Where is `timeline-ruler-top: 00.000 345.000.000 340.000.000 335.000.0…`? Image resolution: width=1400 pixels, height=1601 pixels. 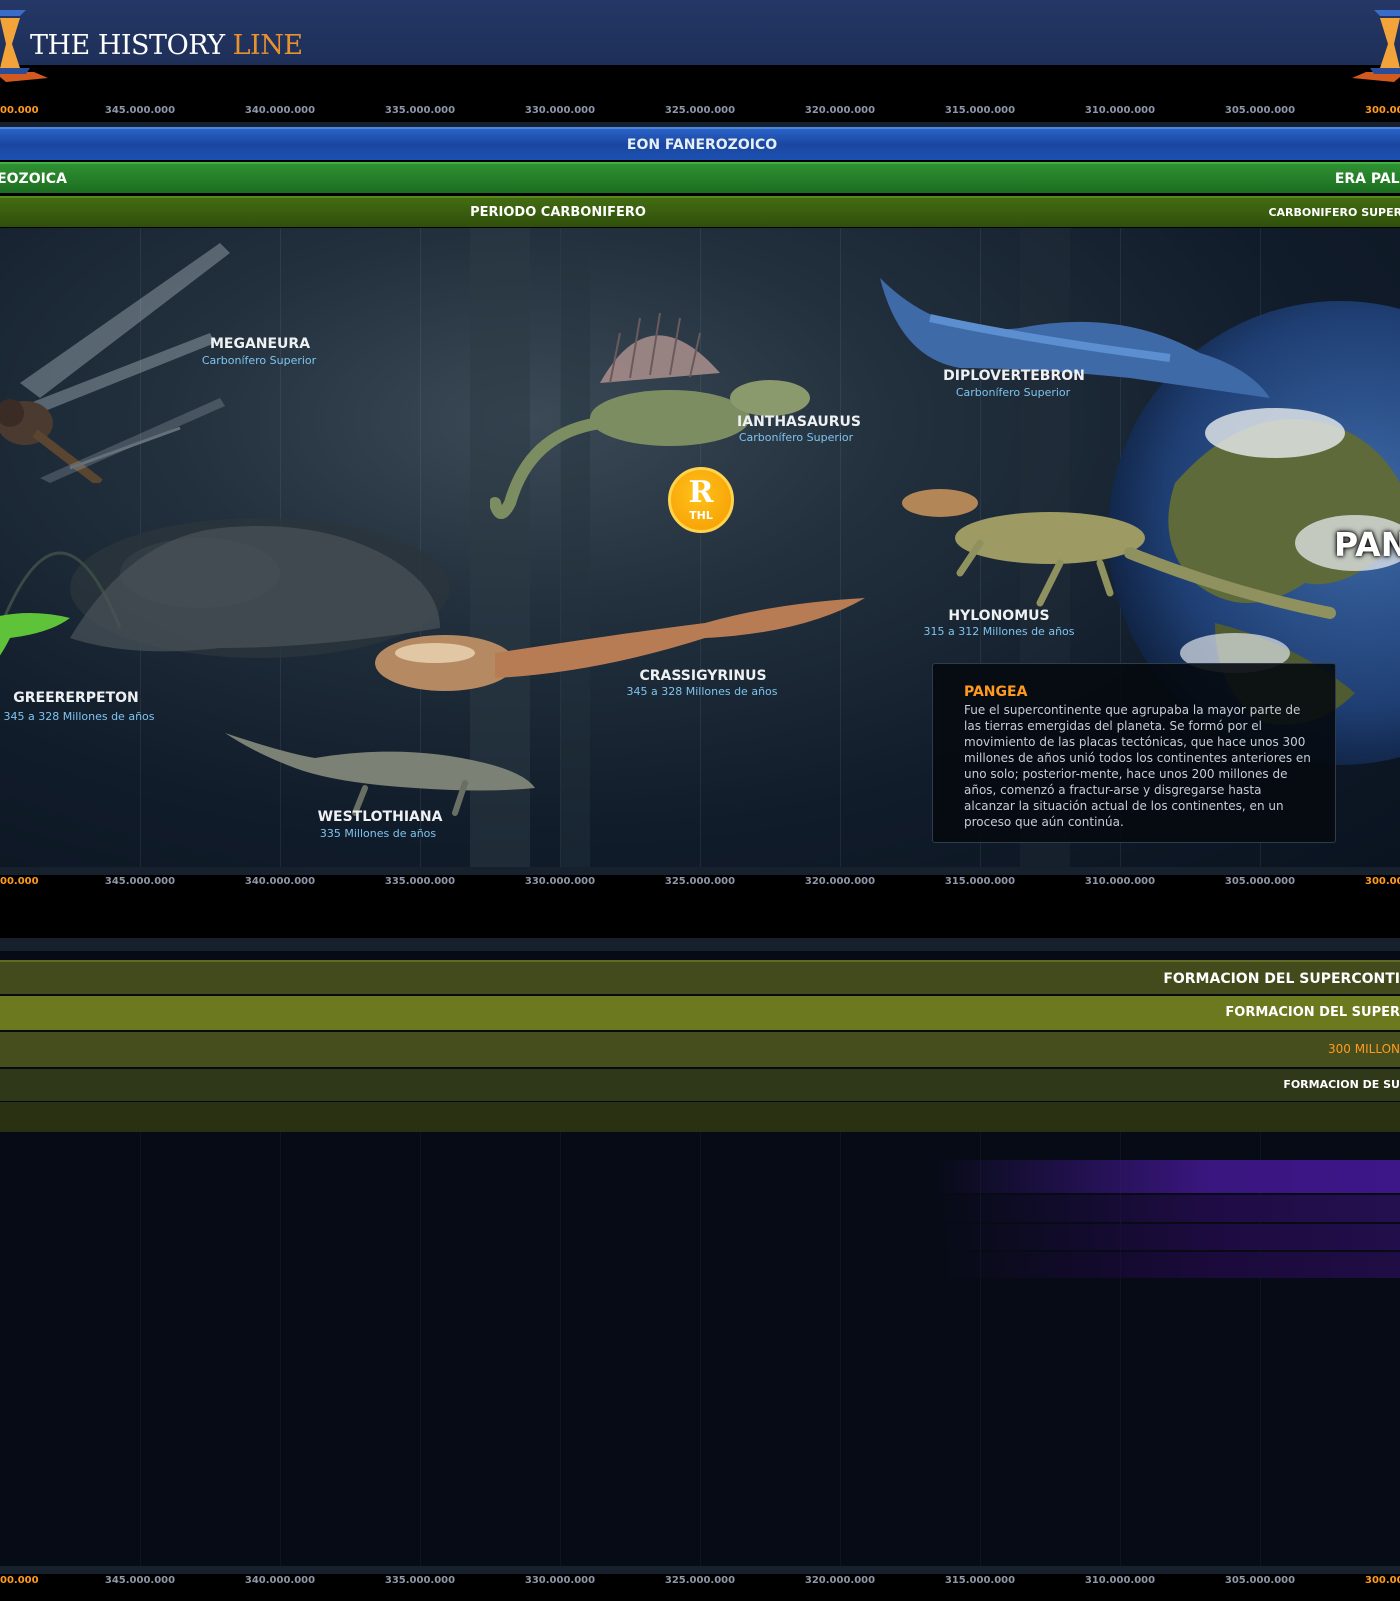 timeline-ruler-top: 00.000 345.000.000 340.000.000 335.000.0… is located at coordinates (700, 113).